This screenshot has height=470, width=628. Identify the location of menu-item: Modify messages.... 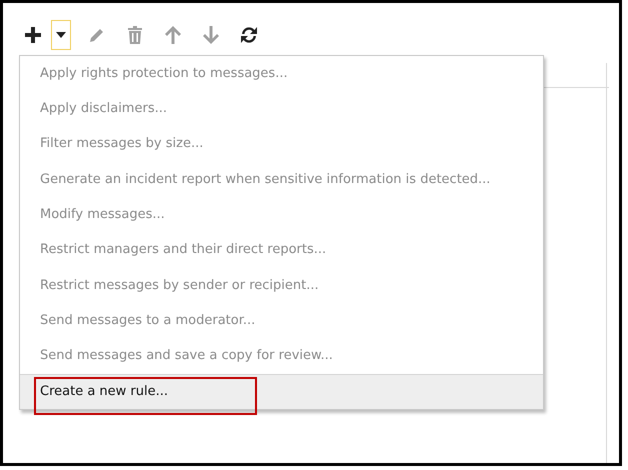
(281, 214).